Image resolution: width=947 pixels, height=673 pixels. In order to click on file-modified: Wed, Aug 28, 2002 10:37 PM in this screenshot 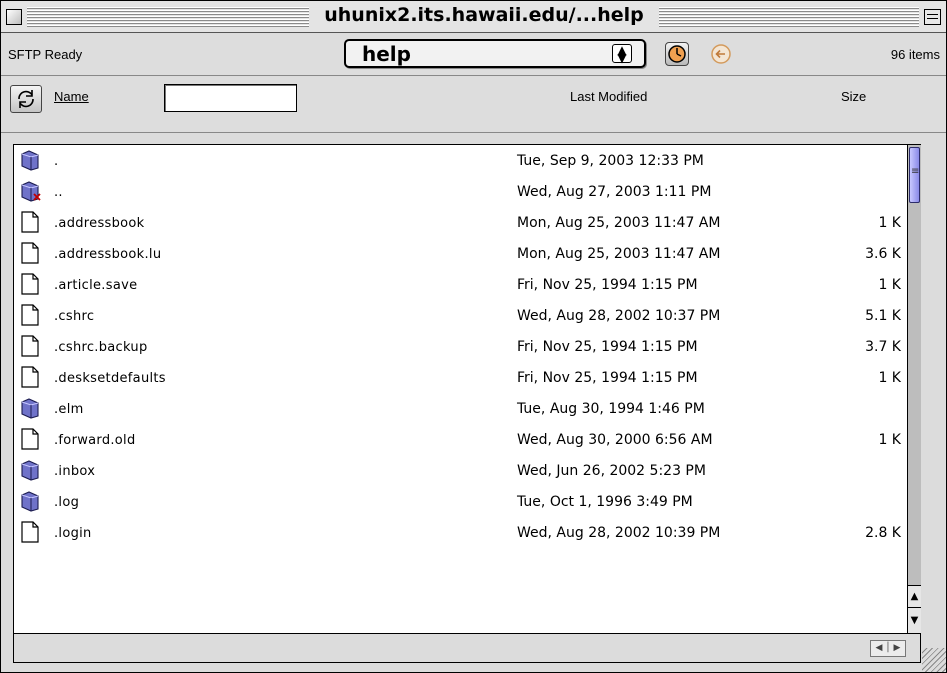, I will do `click(619, 316)`.